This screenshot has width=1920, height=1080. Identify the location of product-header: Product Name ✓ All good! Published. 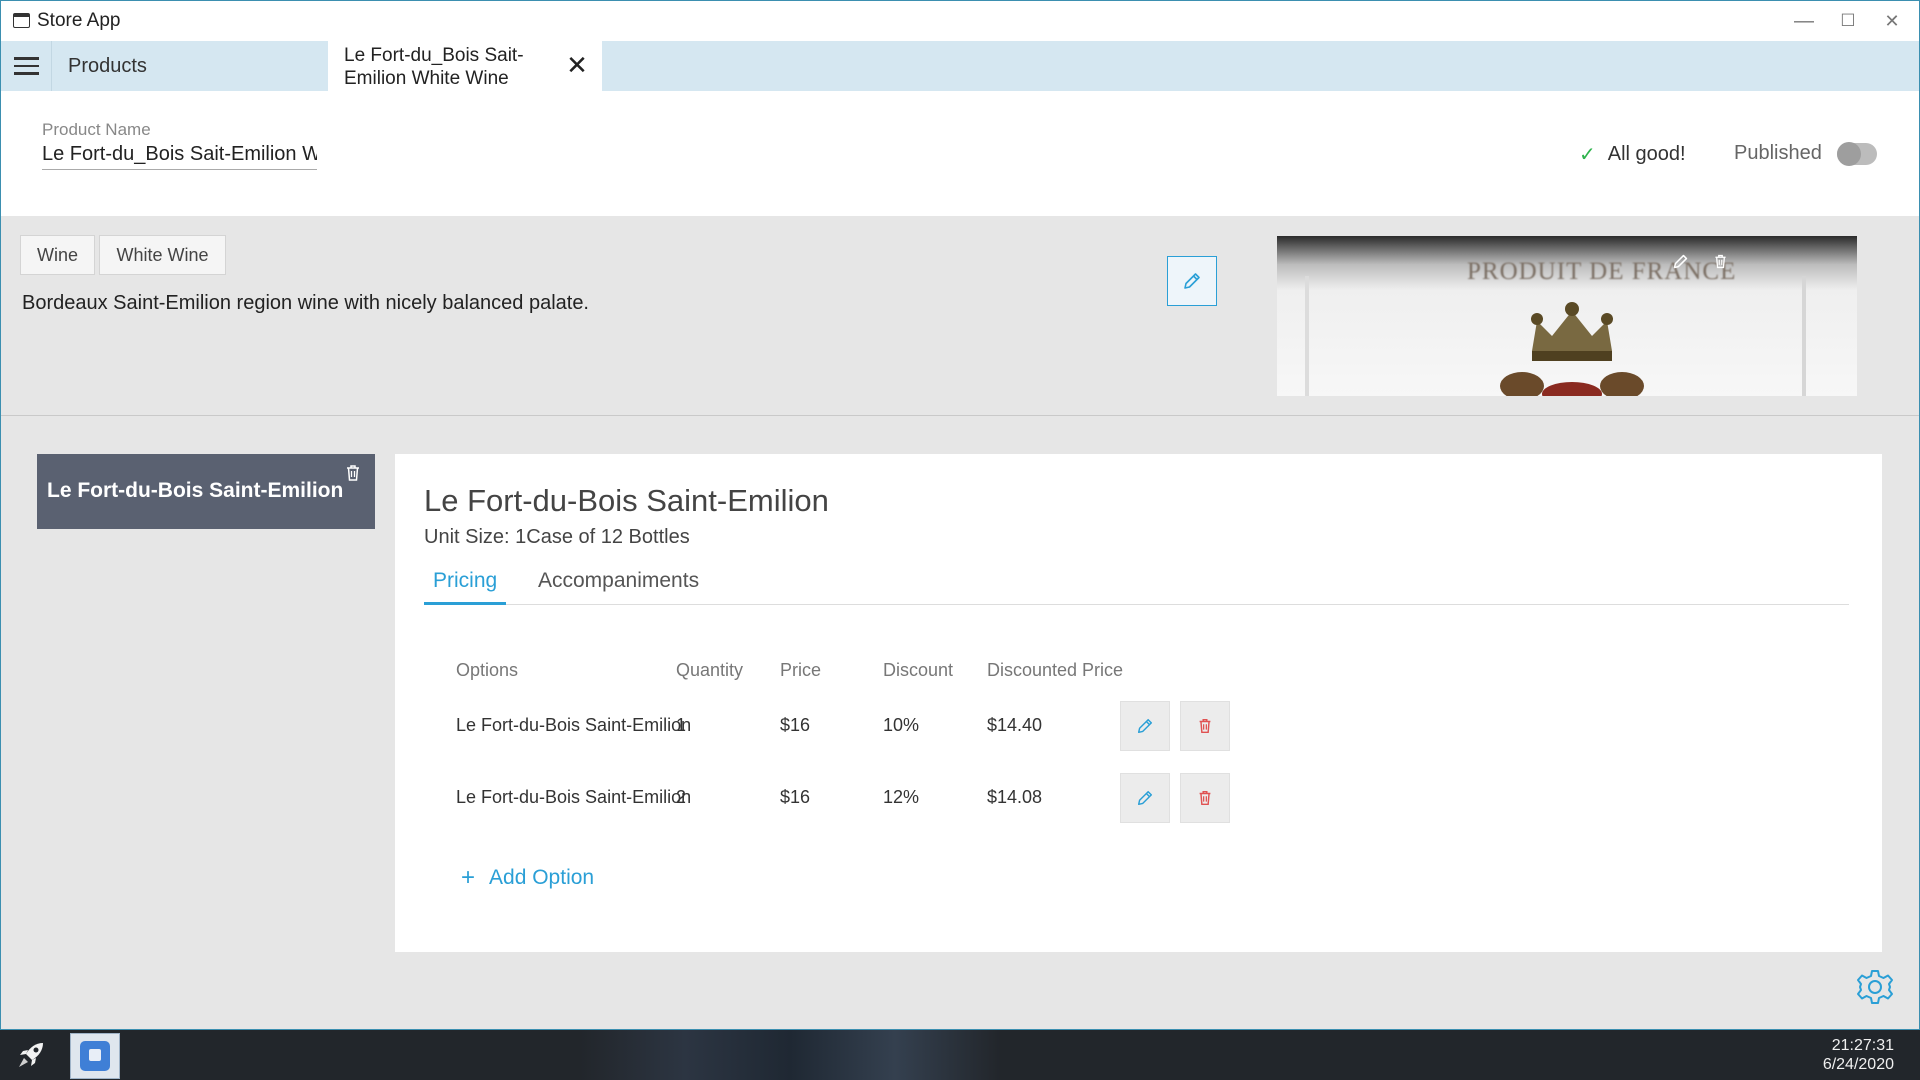
(960, 153).